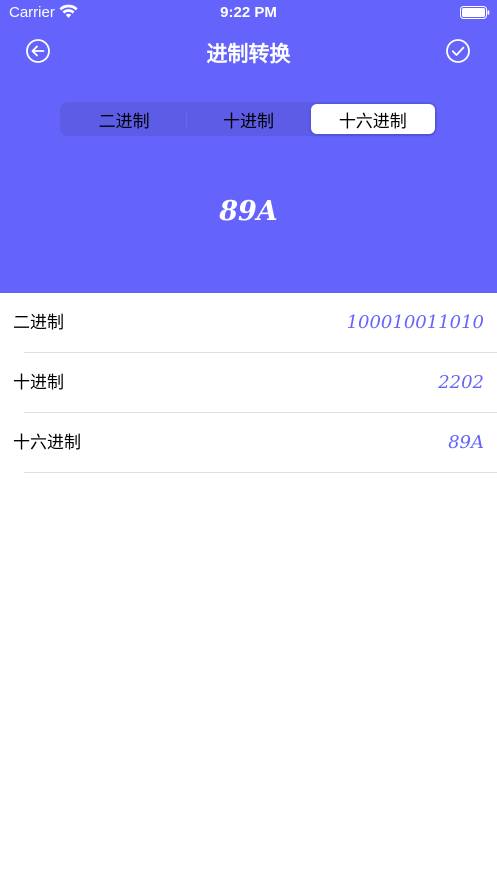 The height and width of the screenshot is (883, 497). I want to click on status-bar: Carrier 9:22 PM, so click(248, 13).